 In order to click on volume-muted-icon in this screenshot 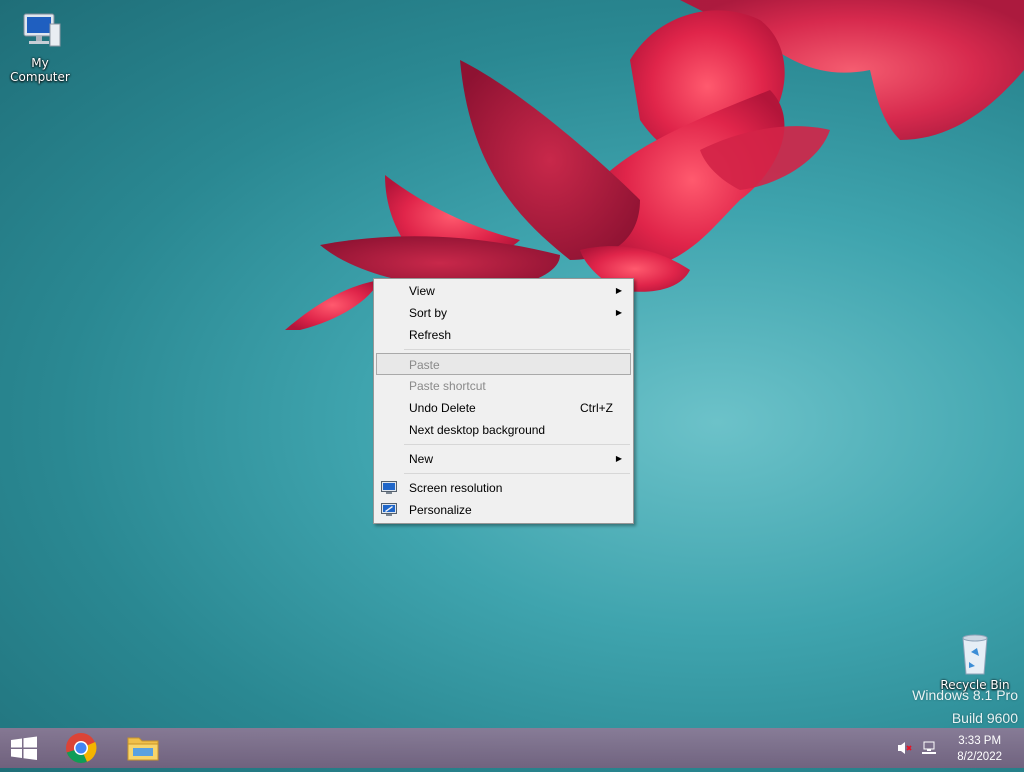, I will do `click(905, 748)`.